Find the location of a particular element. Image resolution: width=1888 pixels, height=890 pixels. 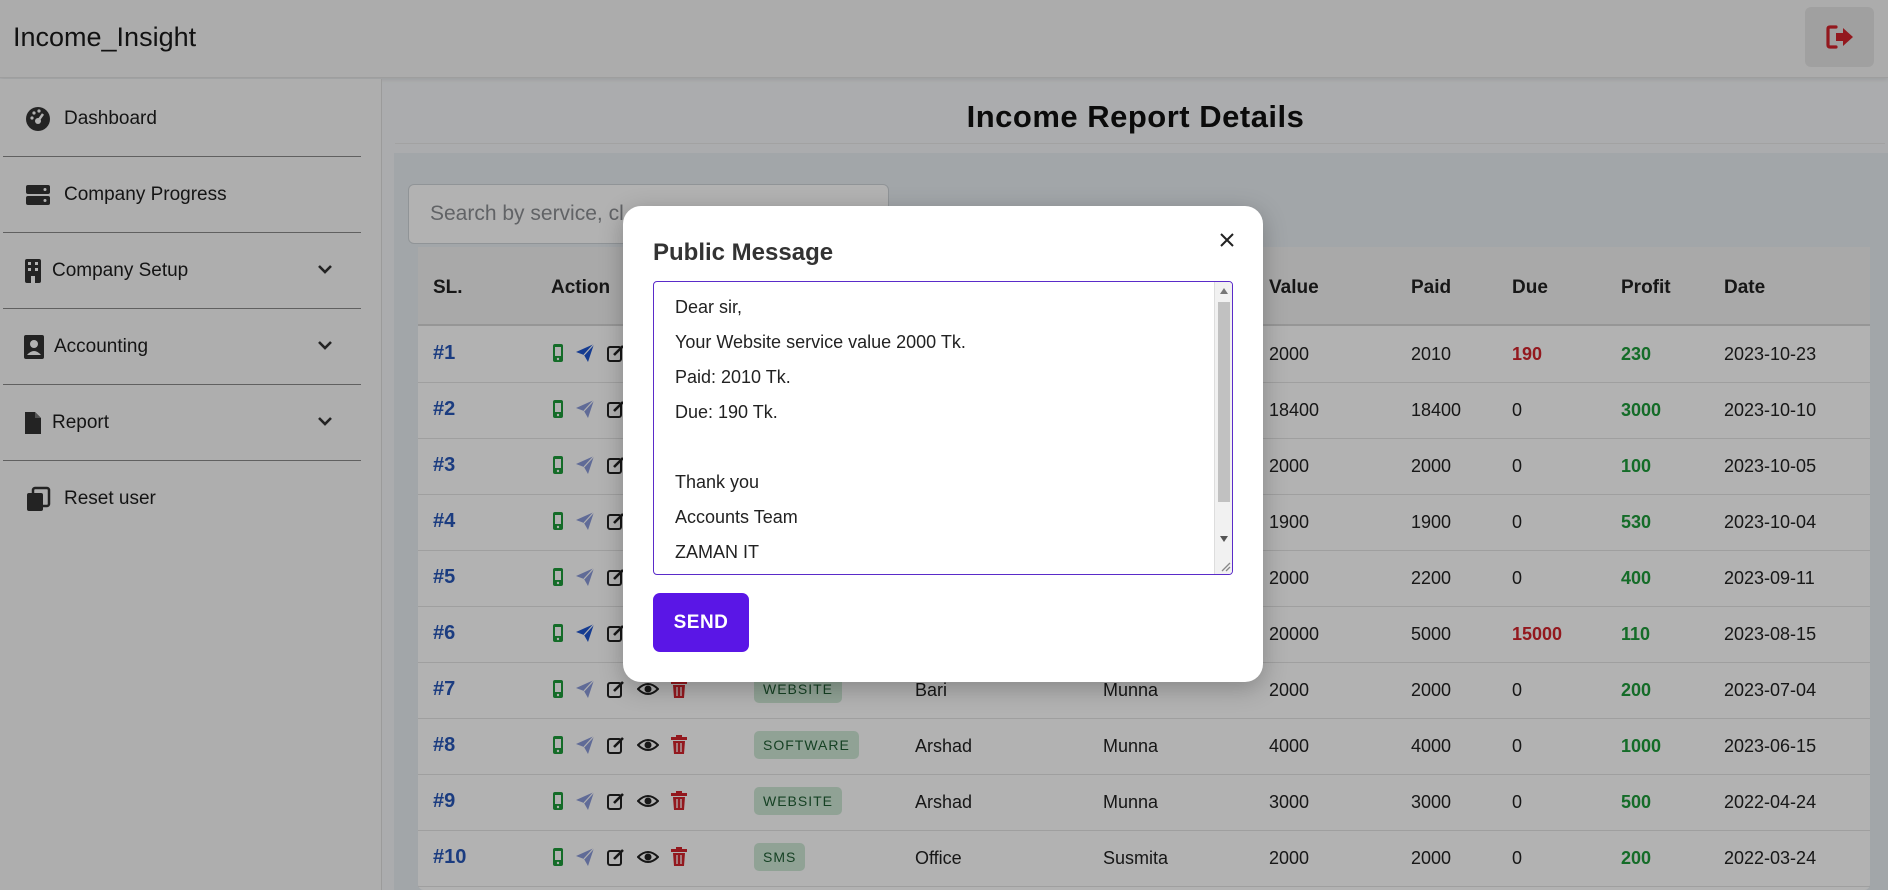

message-line: Paid: 2010 Tk. is located at coordinates (733, 377).